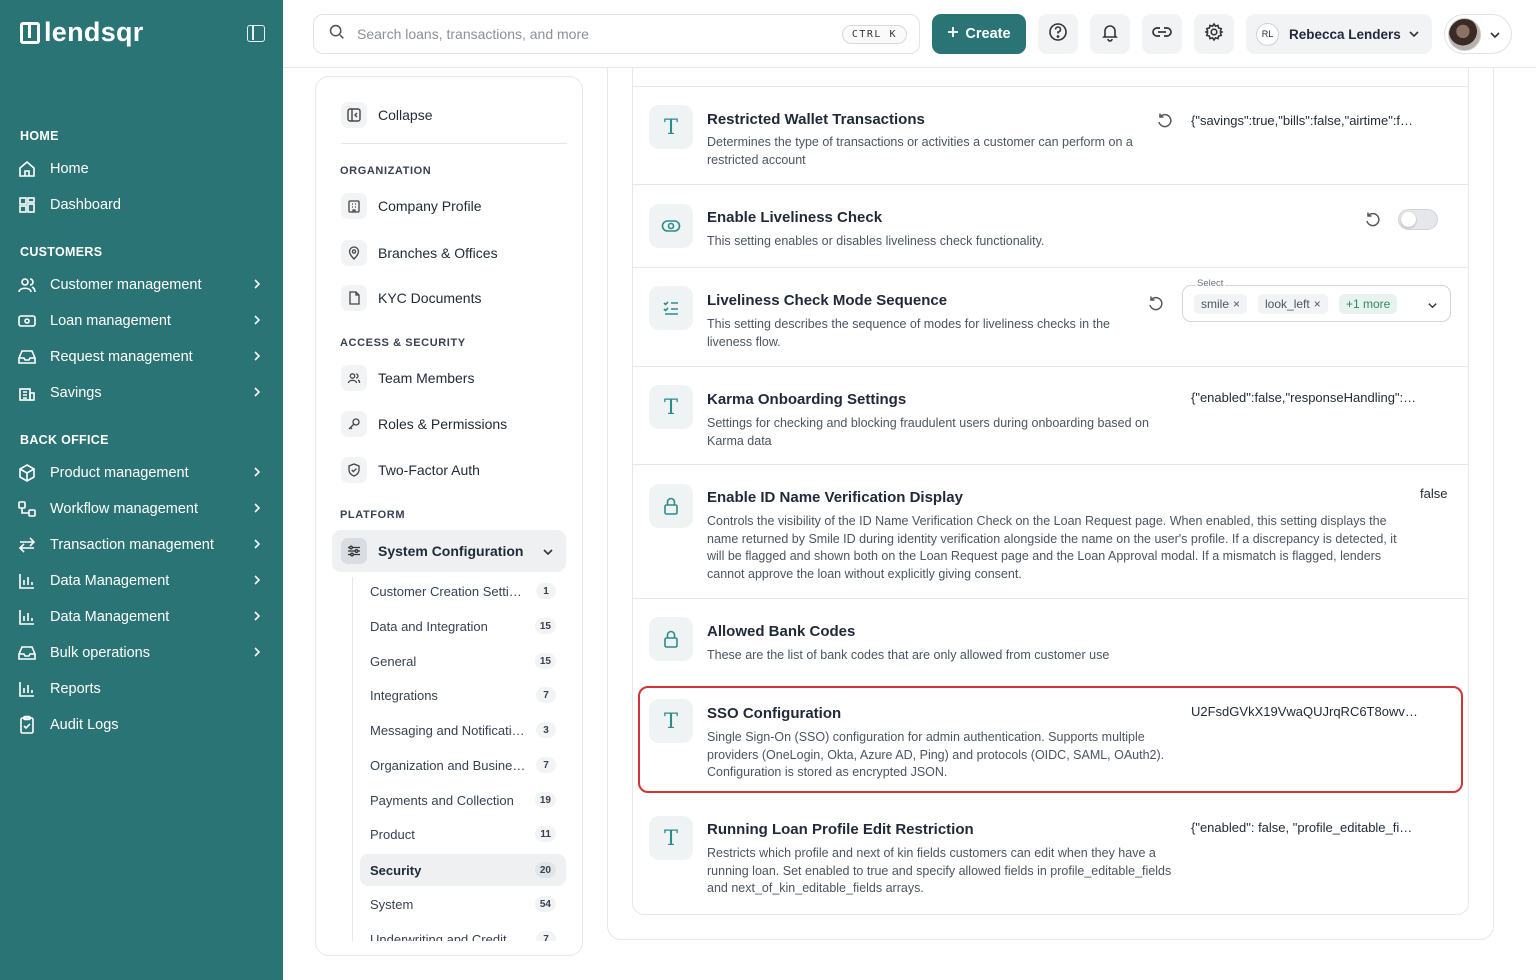 The width and height of the screenshot is (1536, 980). What do you see at coordinates (404, 695) in the screenshot?
I see `sub-item-label: Integrations` at bounding box center [404, 695].